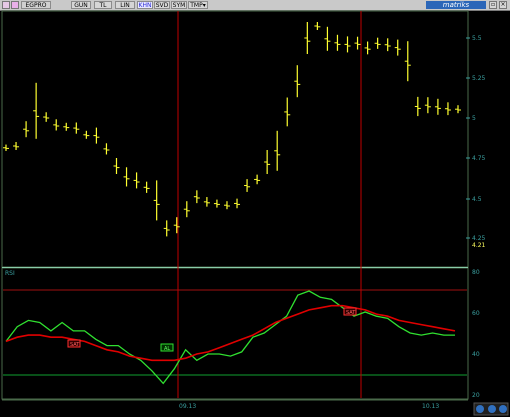 The image size is (510, 417). What do you see at coordinates (430, 406) in the screenshot?
I see `x-tick-label: 10.13` at bounding box center [430, 406].